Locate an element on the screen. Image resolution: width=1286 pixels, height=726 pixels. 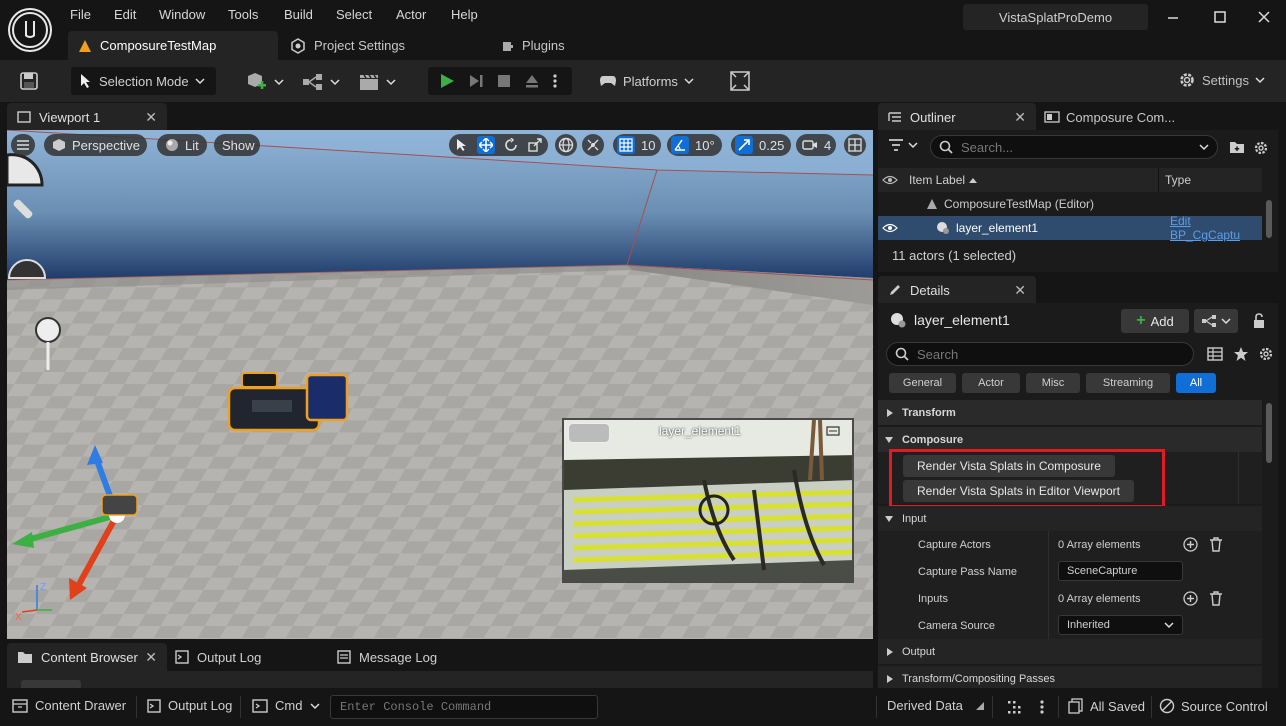
scale-tool-icon is located at coordinates (535, 145).